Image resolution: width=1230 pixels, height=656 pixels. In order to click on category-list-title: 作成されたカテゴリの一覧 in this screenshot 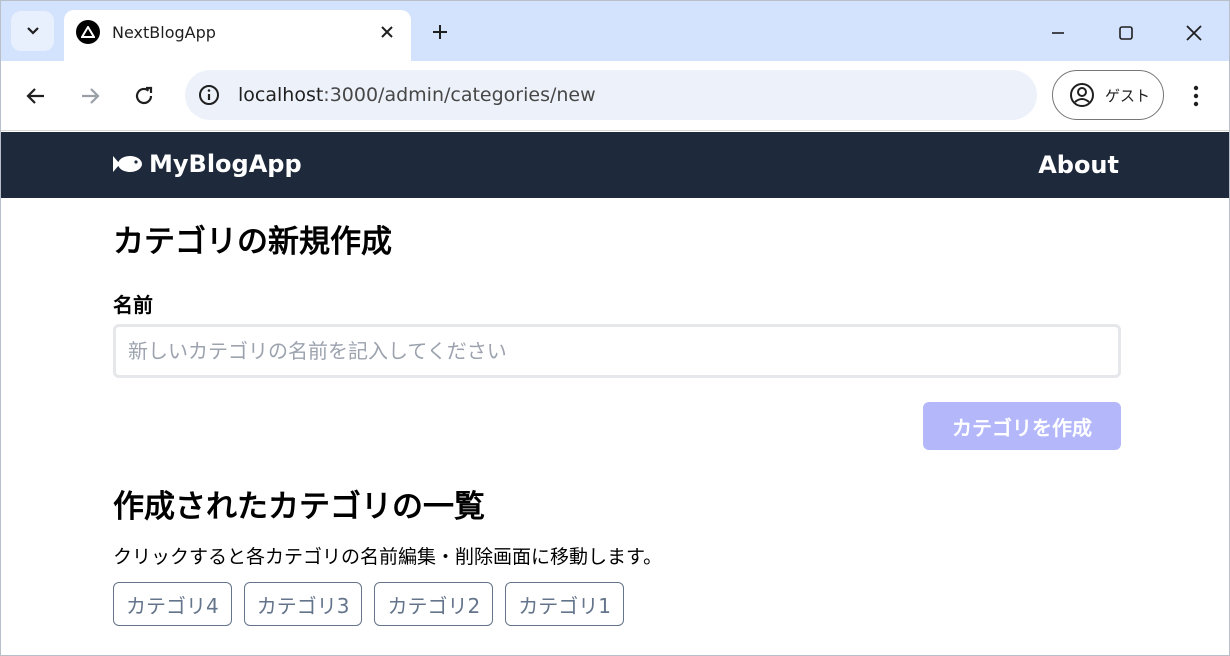, I will do `click(299, 507)`.